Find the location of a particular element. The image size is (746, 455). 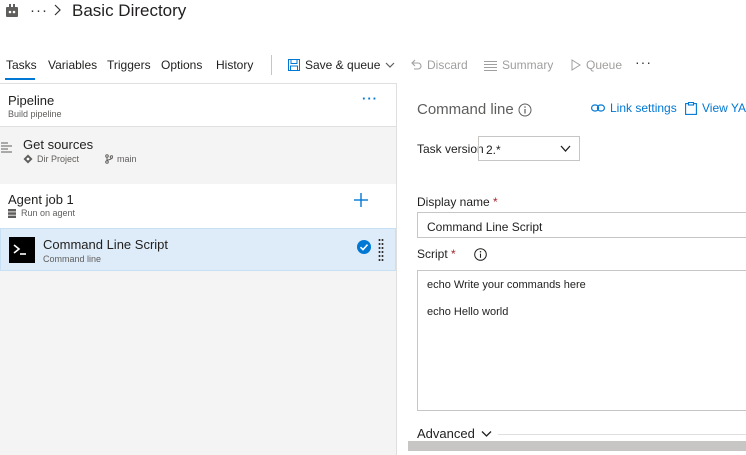

discard-label: Discard is located at coordinates (447, 65).